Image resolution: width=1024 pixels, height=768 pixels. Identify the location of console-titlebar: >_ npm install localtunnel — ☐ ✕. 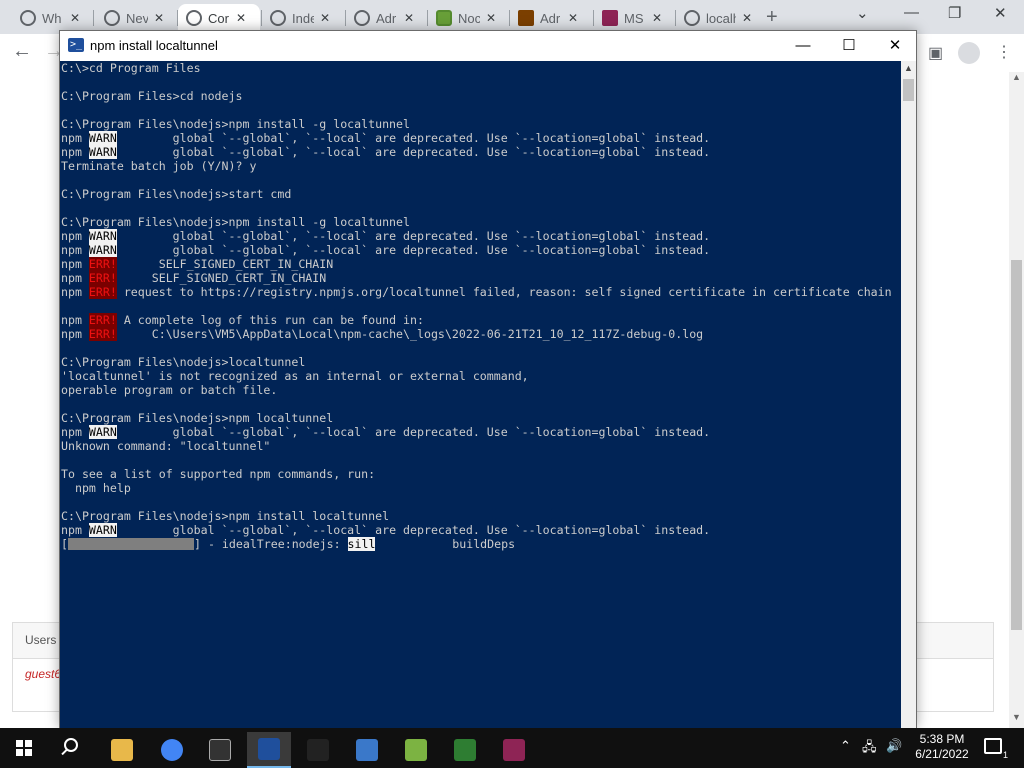
(488, 46).